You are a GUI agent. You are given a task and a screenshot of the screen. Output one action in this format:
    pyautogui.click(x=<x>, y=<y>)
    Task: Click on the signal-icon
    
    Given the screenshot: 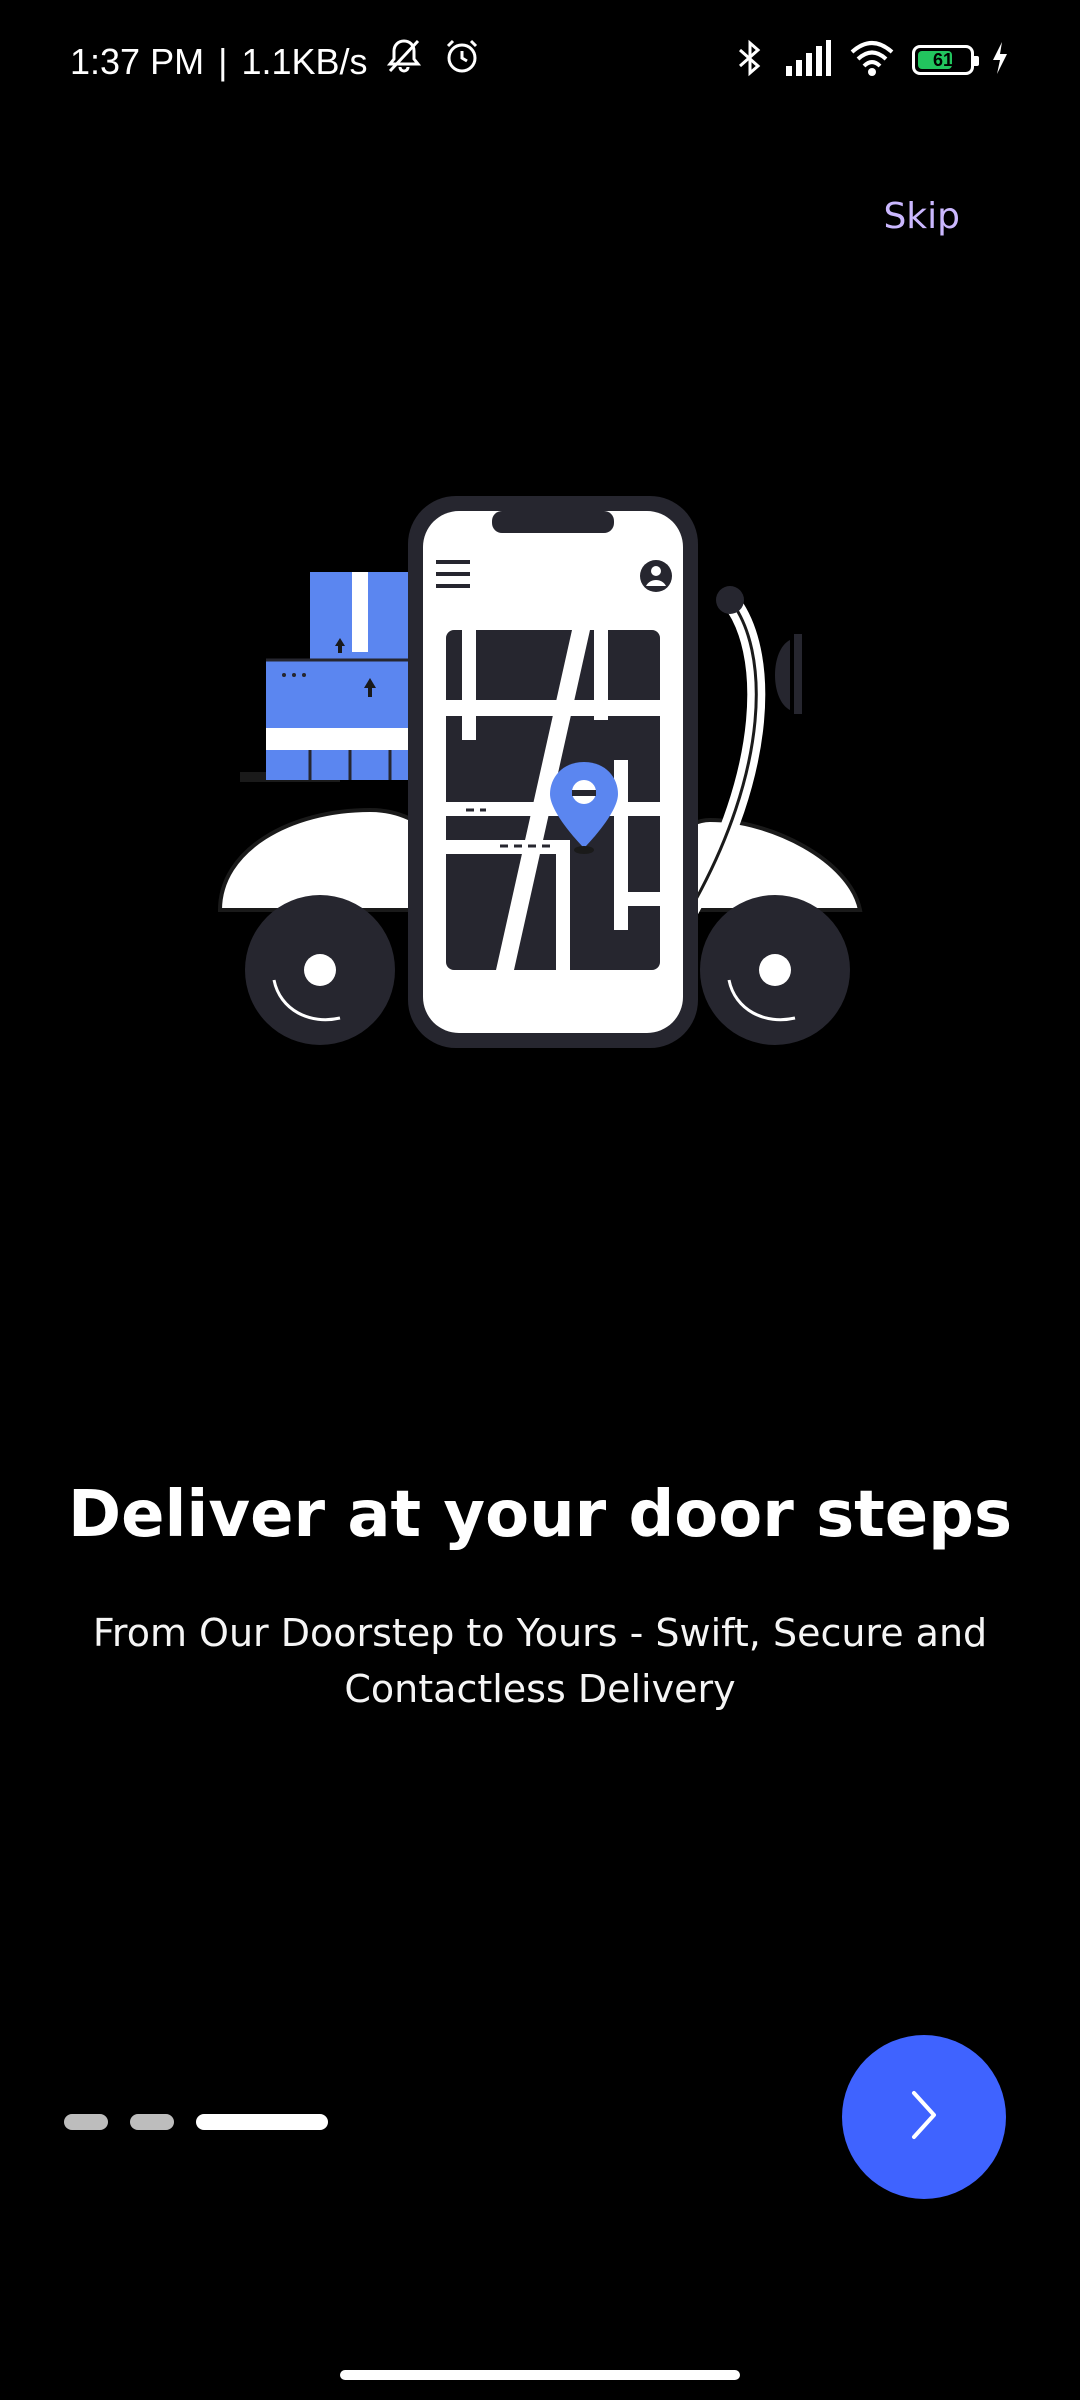 What is the action you would take?
    pyautogui.click(x=808, y=60)
    